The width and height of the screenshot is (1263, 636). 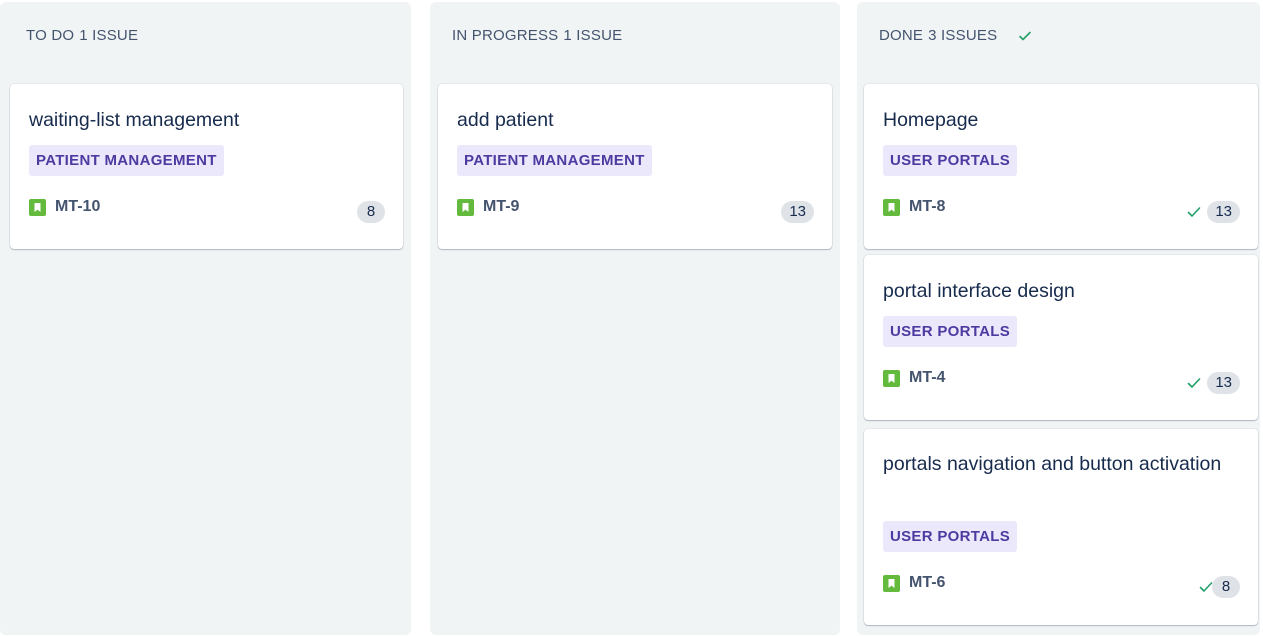 I want to click on column-header-todo: TO DO 1 ISSUE, so click(x=82, y=35).